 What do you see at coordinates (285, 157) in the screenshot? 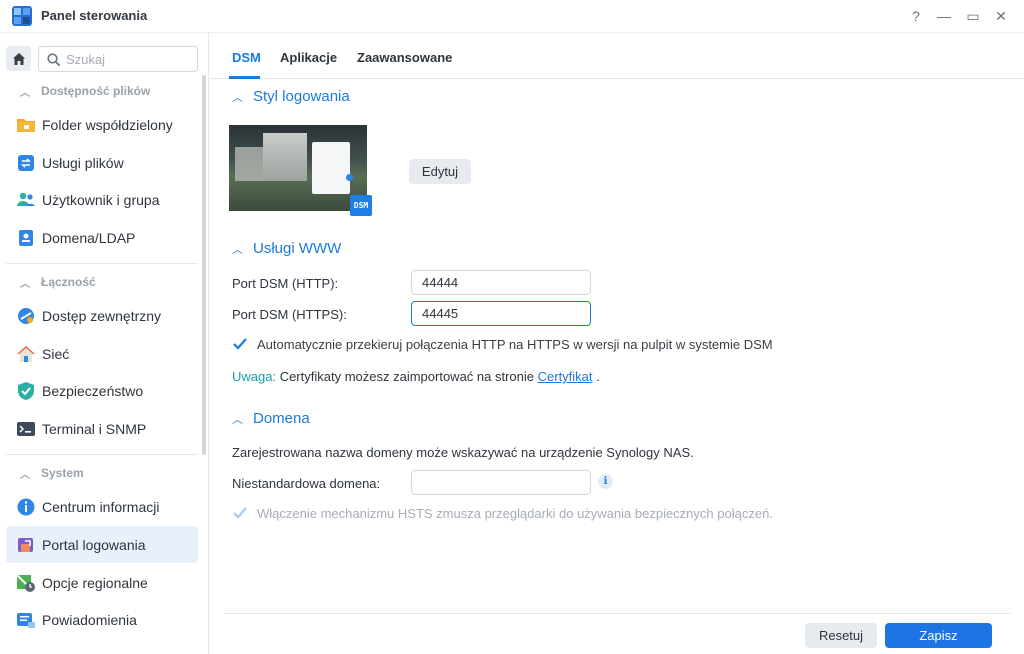
I see `preview-building` at bounding box center [285, 157].